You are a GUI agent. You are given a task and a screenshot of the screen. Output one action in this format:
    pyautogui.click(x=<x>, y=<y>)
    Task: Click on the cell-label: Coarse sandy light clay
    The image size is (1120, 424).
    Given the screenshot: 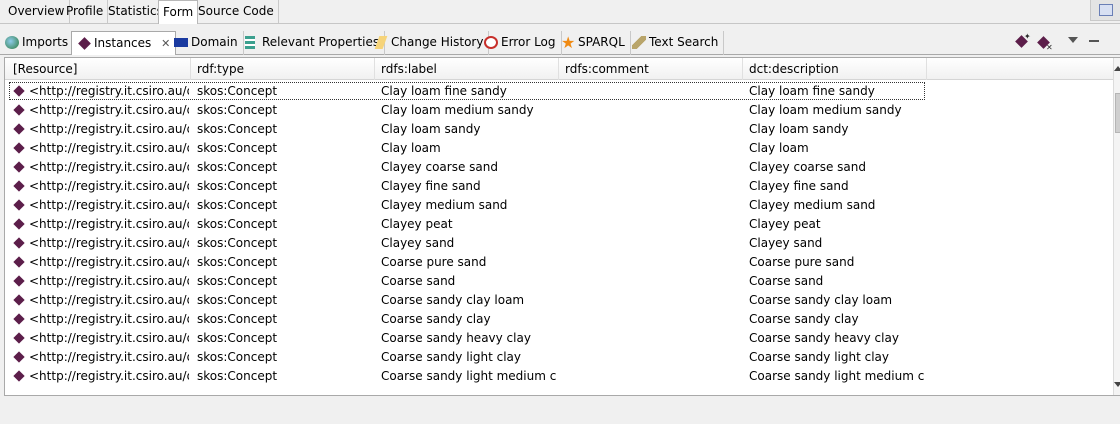 What is the action you would take?
    pyautogui.click(x=451, y=357)
    